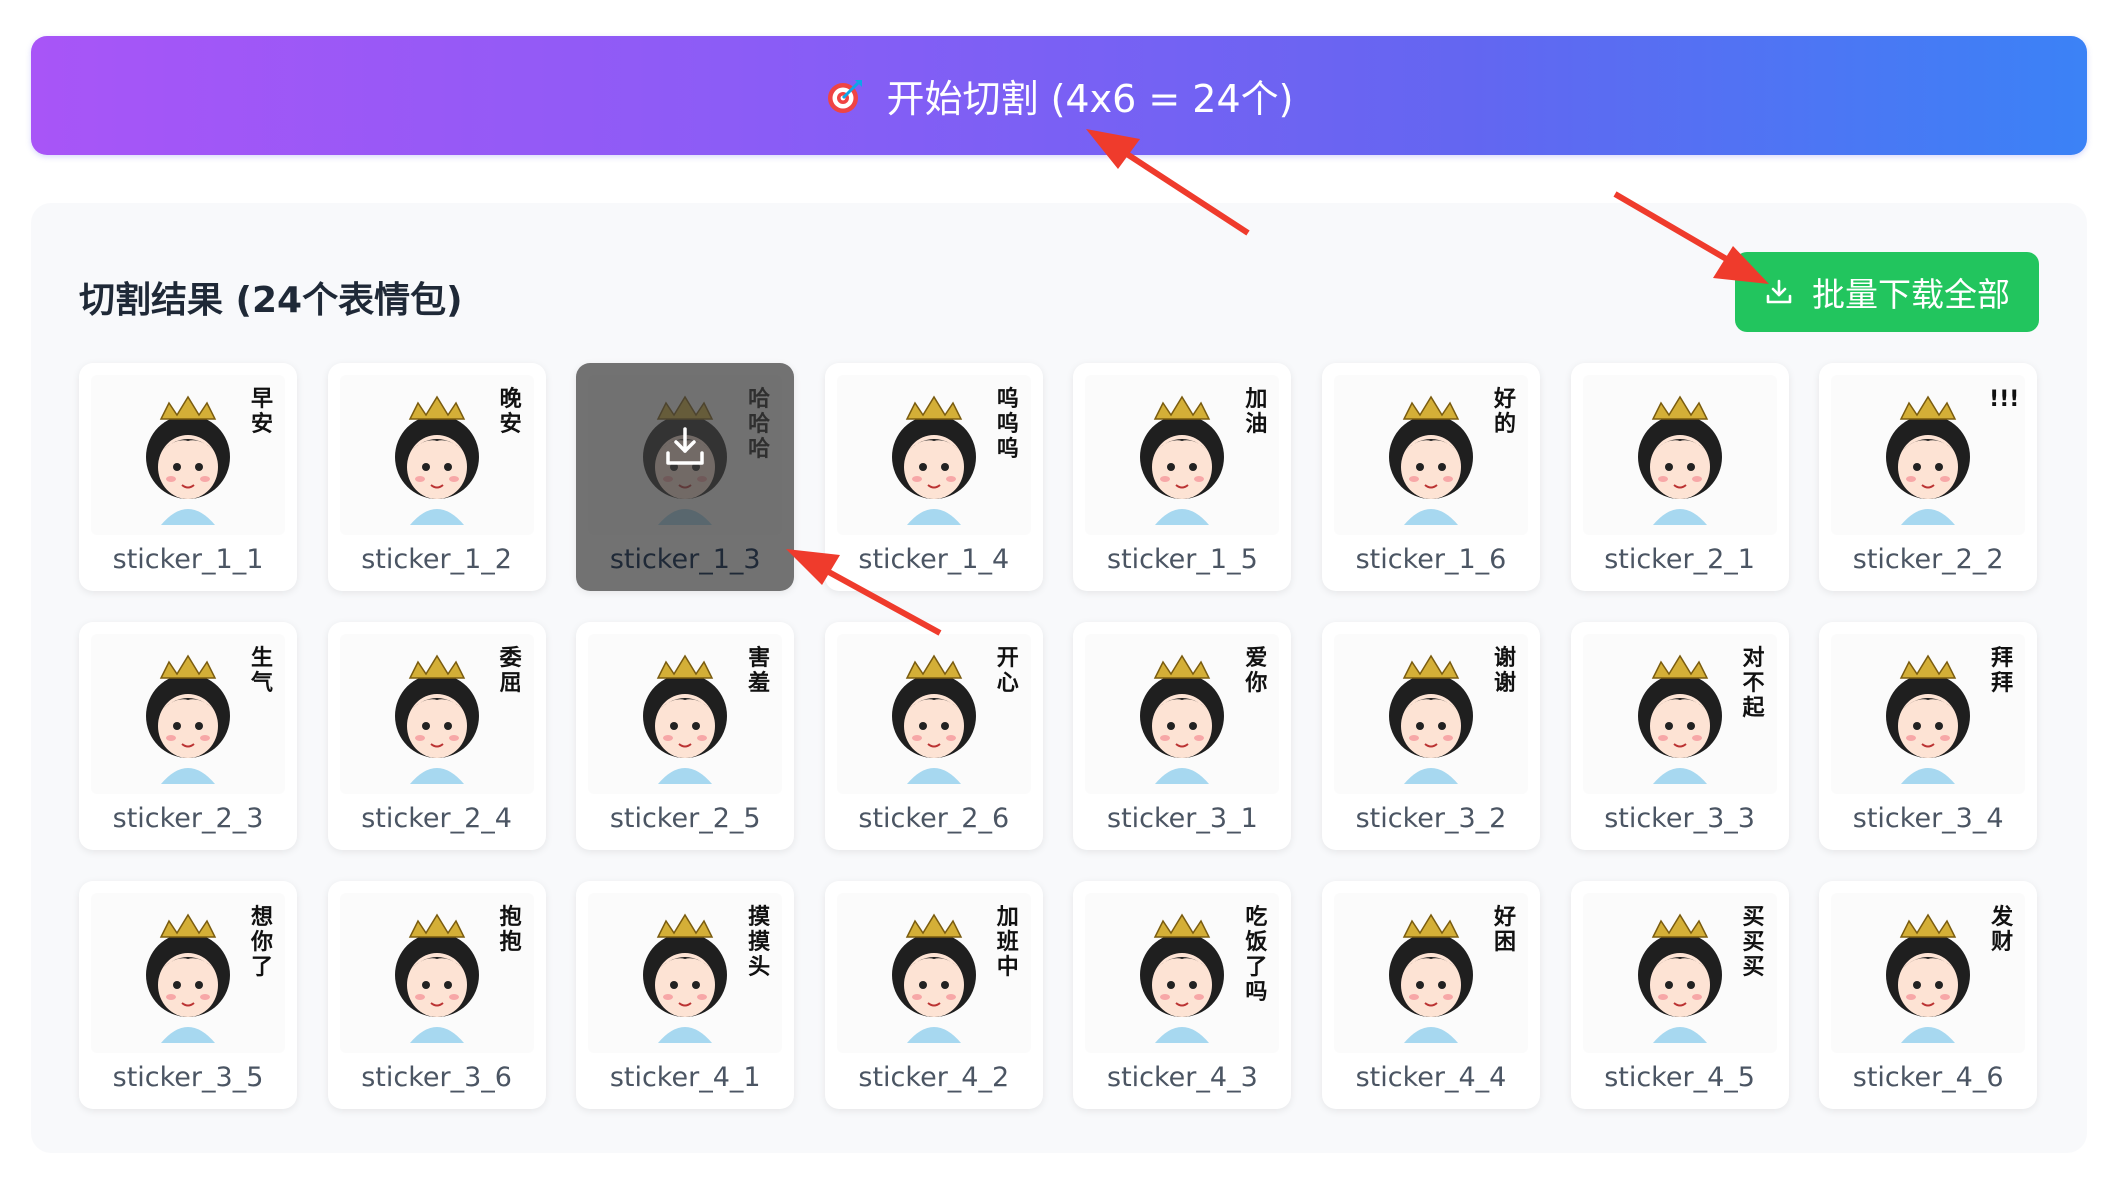 The height and width of the screenshot is (1178, 2118). Describe the element at coordinates (1911, 294) in the screenshot. I see `download-all-label: 批量下载全部` at that location.